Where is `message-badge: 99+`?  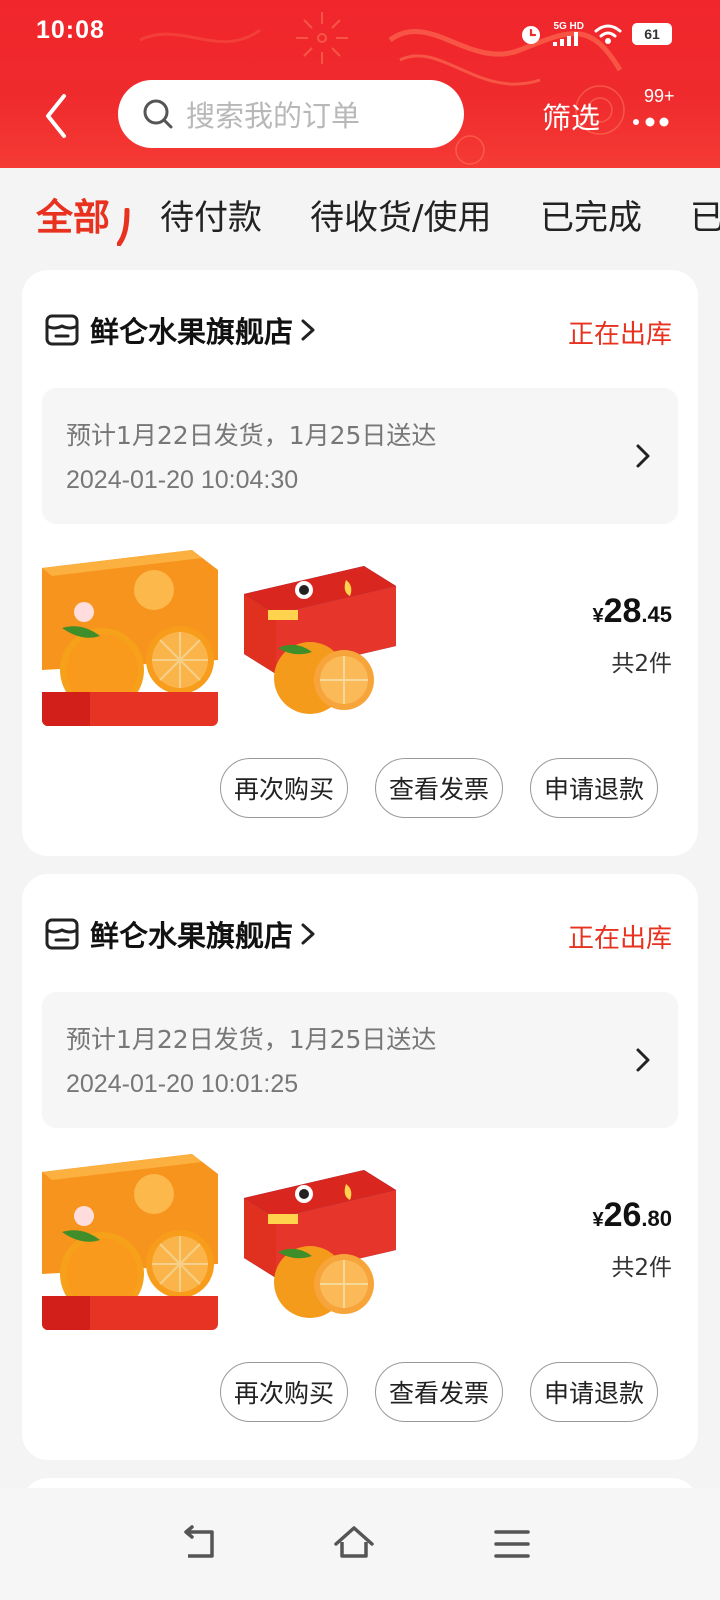
message-badge: 99+ is located at coordinates (659, 96).